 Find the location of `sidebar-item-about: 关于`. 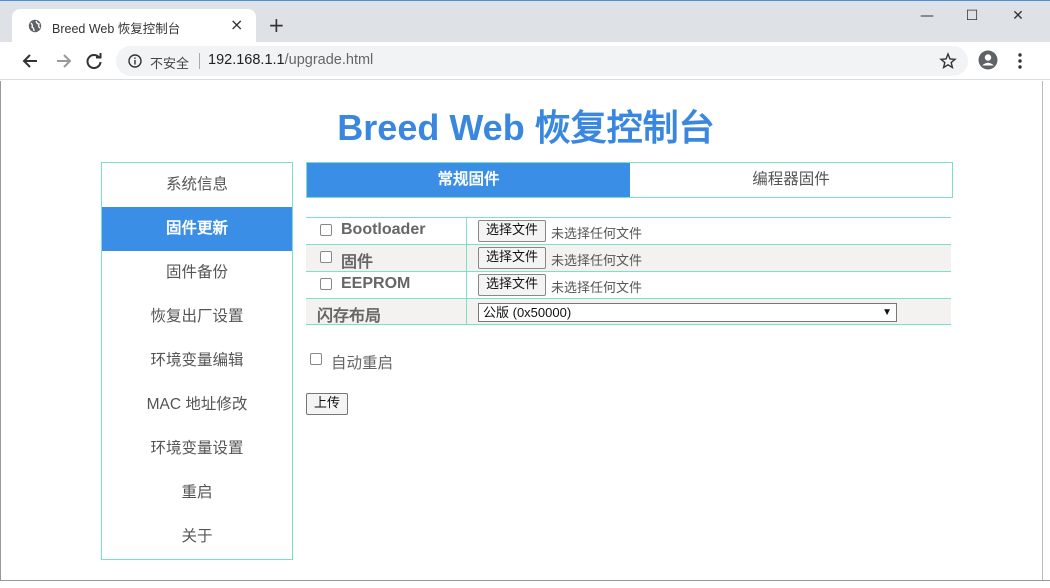

sidebar-item-about: 关于 is located at coordinates (197, 537).